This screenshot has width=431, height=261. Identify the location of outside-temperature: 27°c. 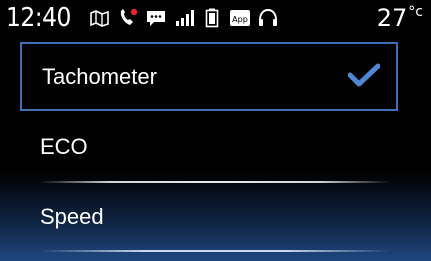
(400, 18).